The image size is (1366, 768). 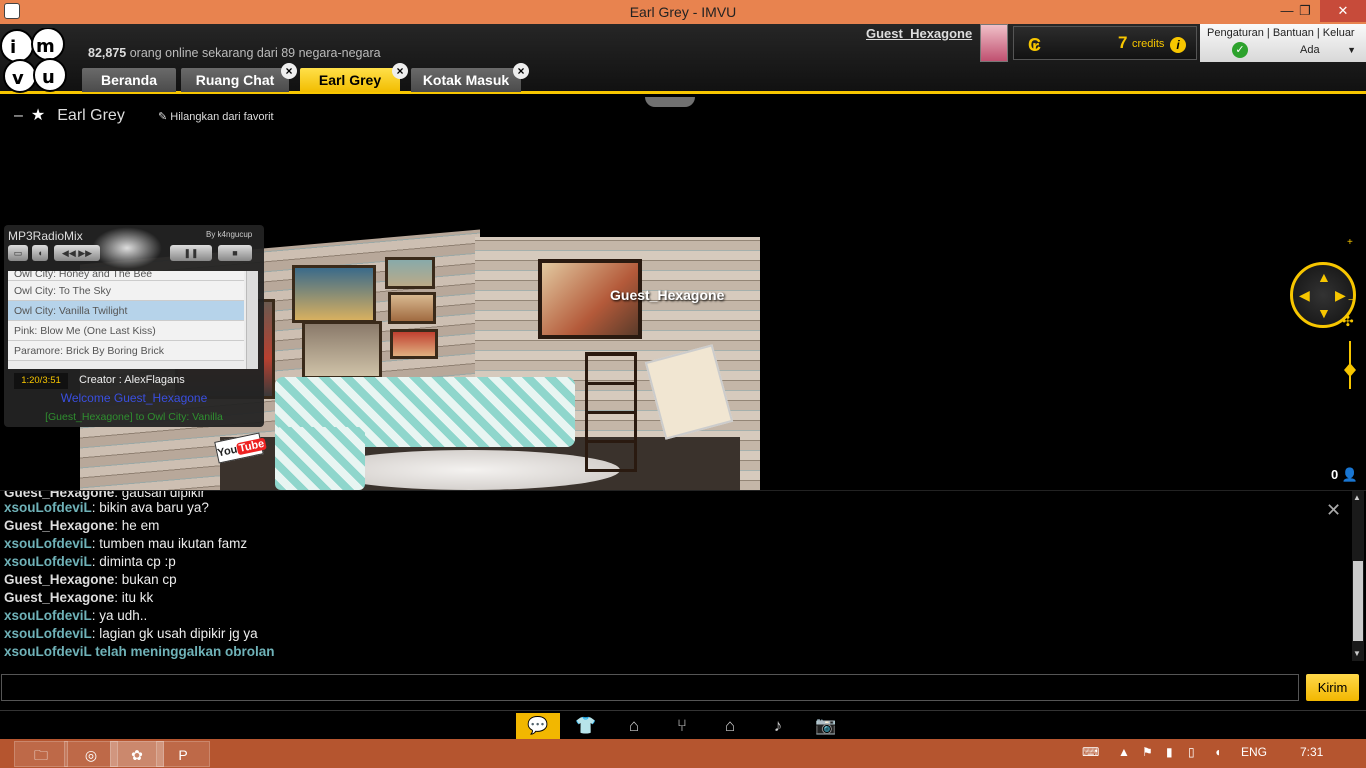 I want to click on arrow-right-icon: ▶, so click(x=1340, y=295).